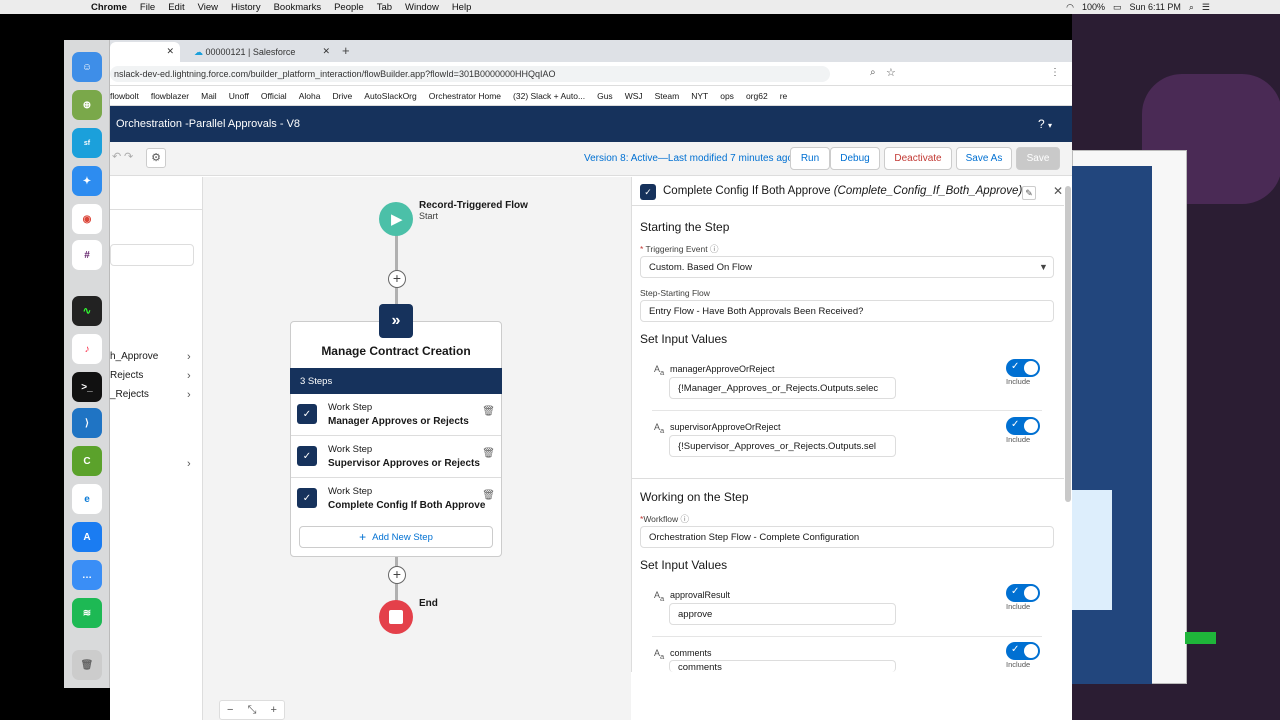 The height and width of the screenshot is (720, 1280). I want to click on settings-gear-icon: ⚙, so click(156, 158).